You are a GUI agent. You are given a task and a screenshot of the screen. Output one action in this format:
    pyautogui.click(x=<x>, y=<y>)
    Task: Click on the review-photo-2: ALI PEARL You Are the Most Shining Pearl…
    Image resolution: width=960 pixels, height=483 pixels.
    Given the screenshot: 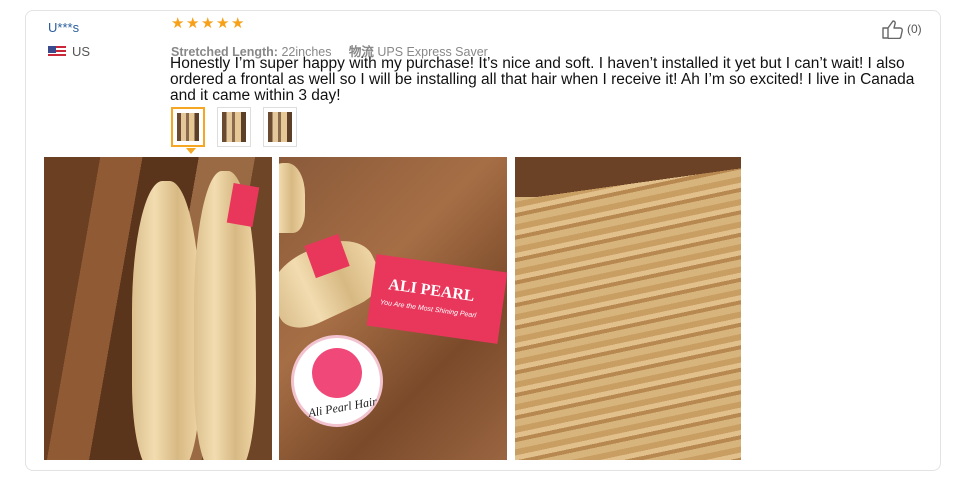 What is the action you would take?
    pyautogui.click(x=393, y=308)
    